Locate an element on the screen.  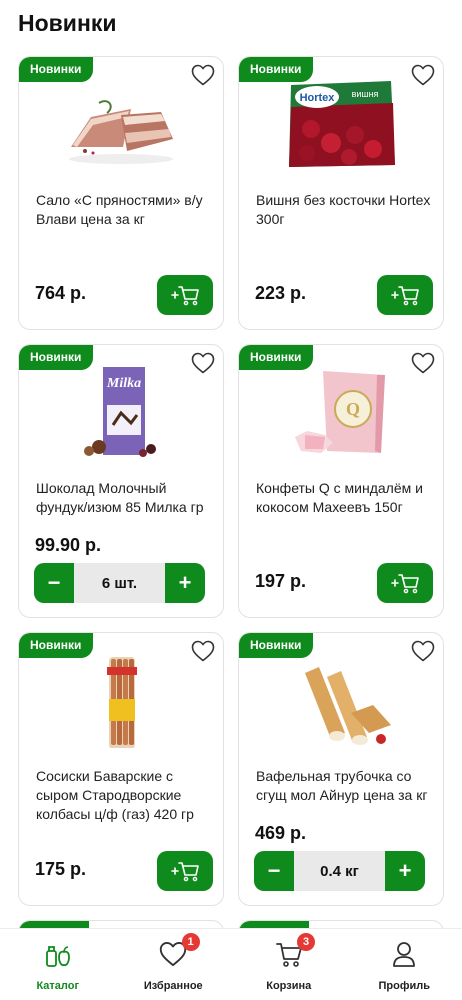
svg-text: Q is located at coordinates (353, 409).